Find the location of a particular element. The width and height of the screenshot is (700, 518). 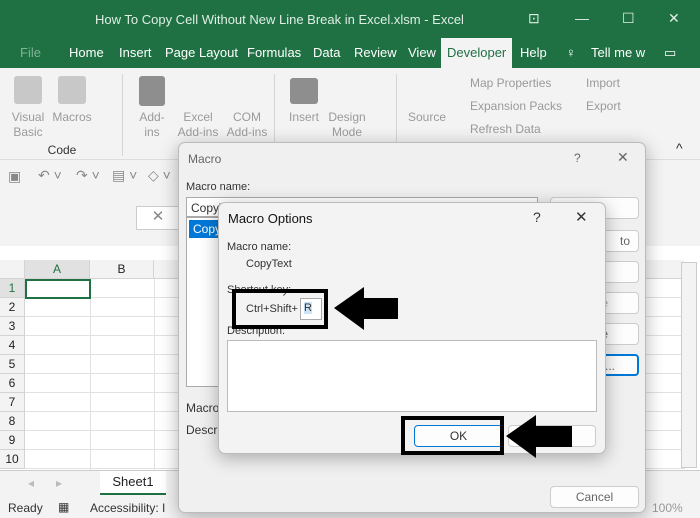

tab-view: View is located at coordinates (422, 52).